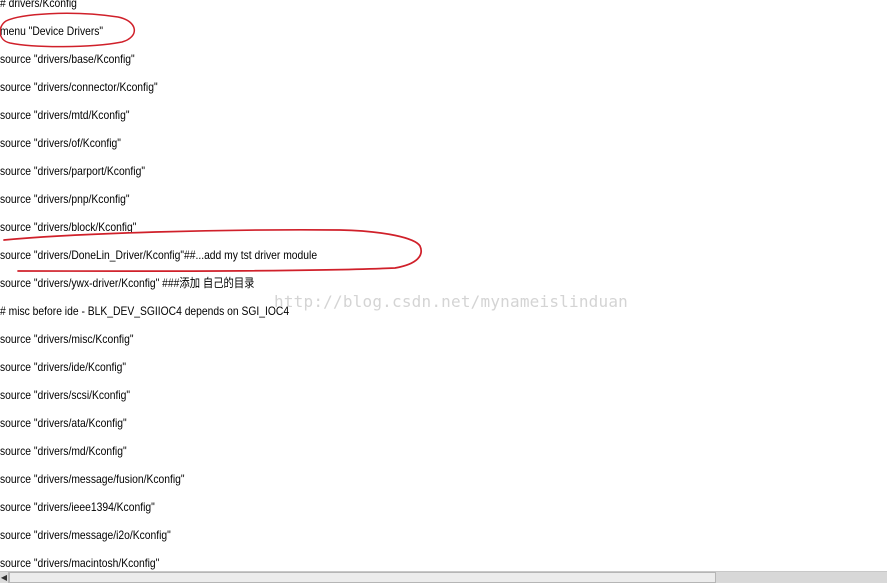 This screenshot has height=583, width=887. Describe the element at coordinates (67, 339) in the screenshot. I see `code-line: source "drivers/misc/Kconfig"` at that location.